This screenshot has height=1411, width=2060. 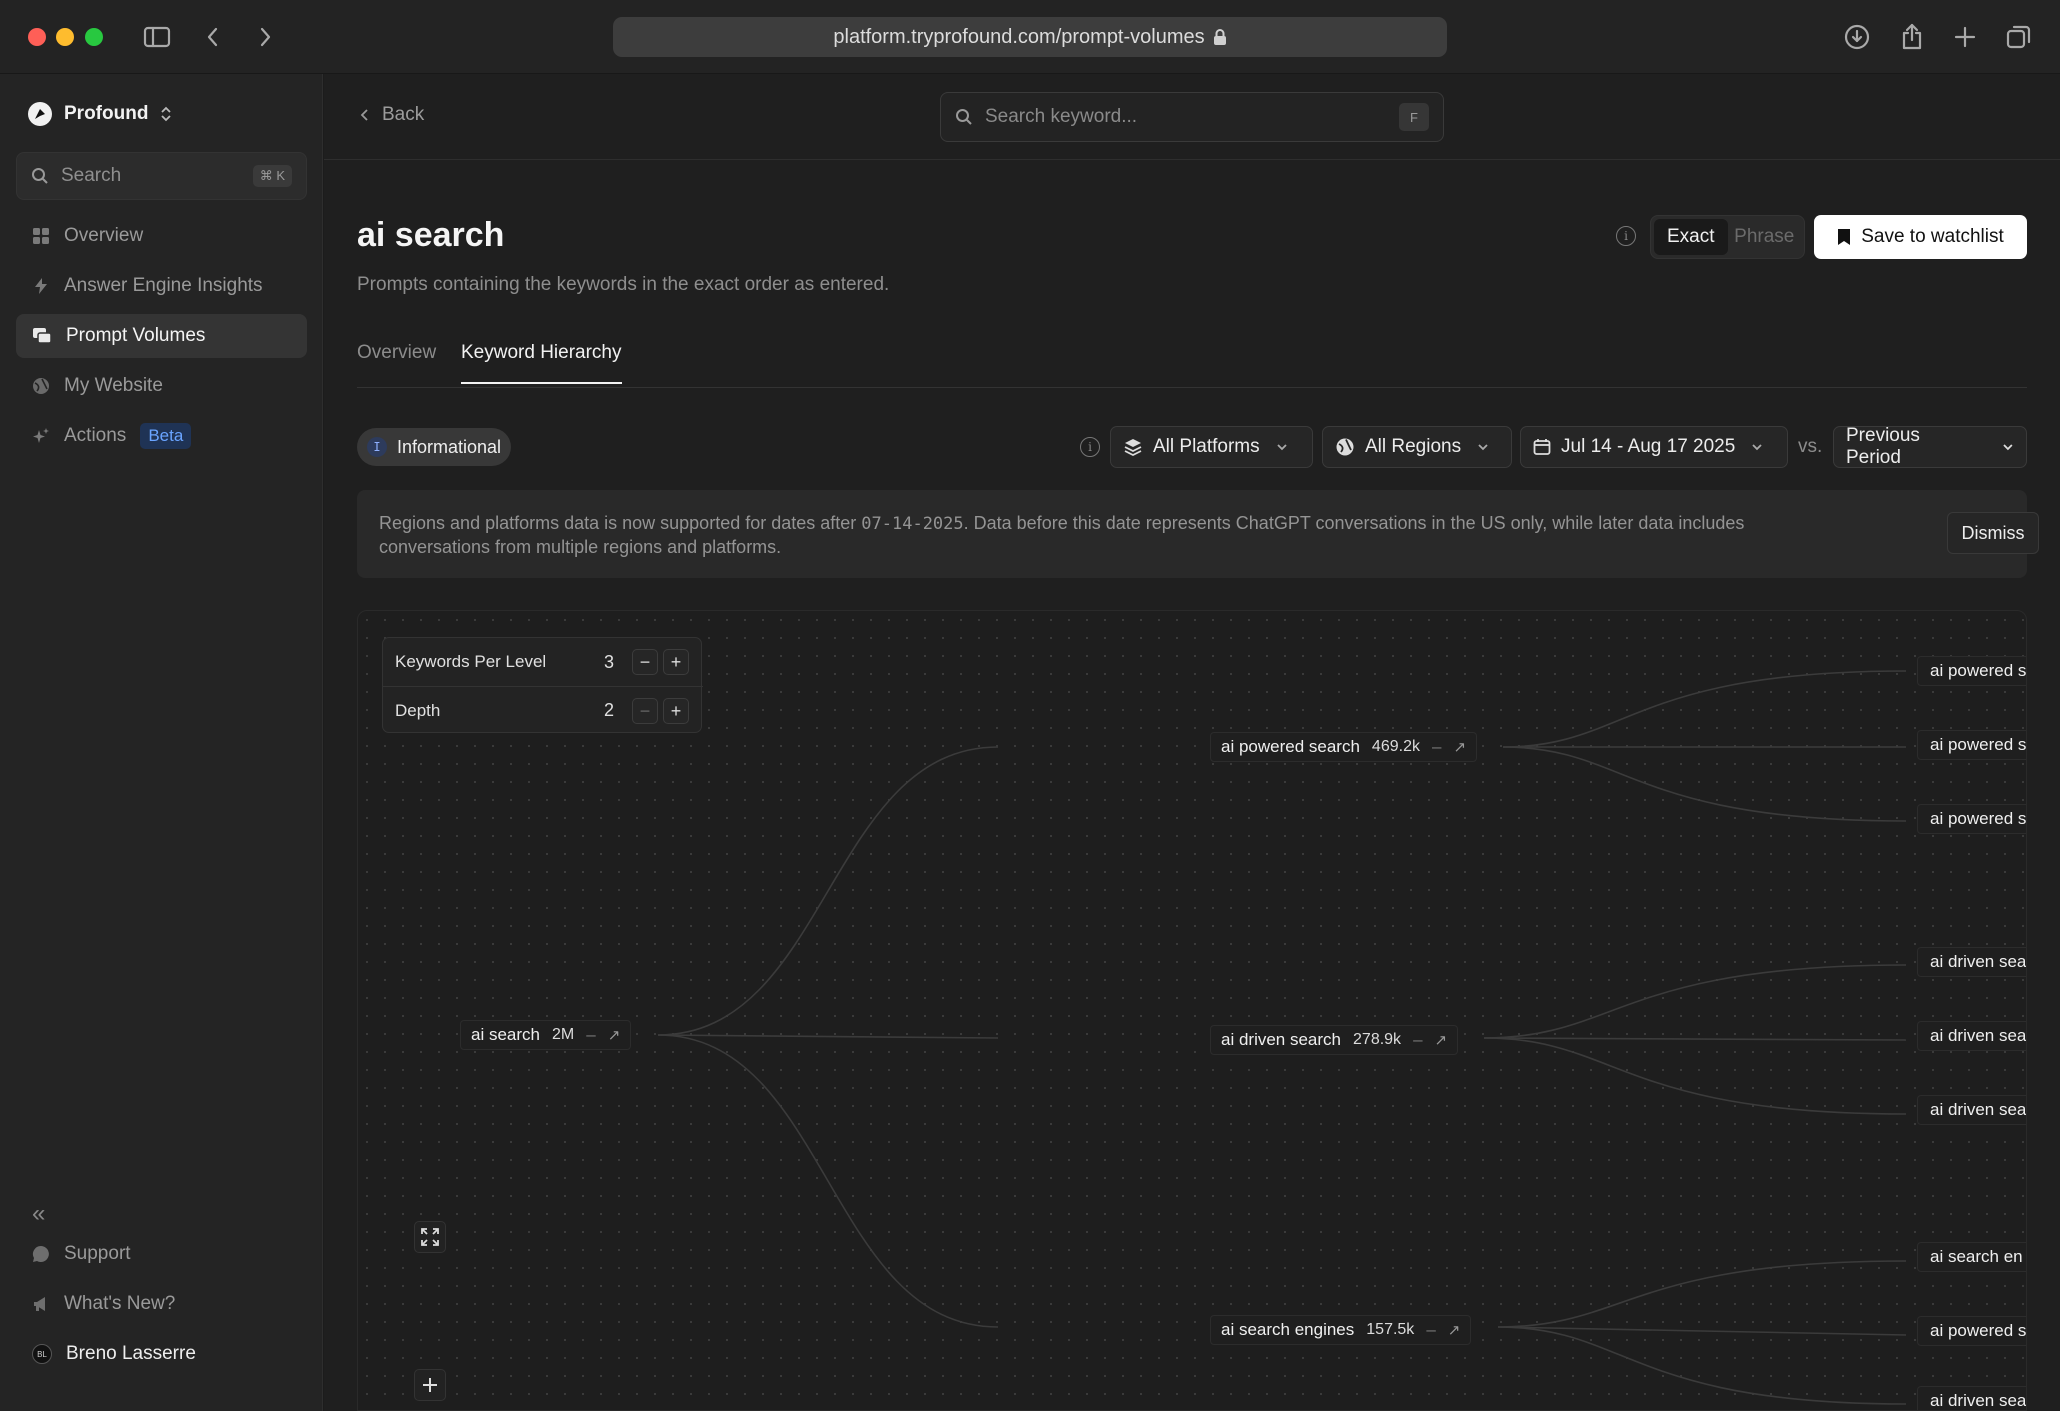 What do you see at coordinates (272, 176) in the screenshot?
I see `search-shortcut: ⌘ K` at bounding box center [272, 176].